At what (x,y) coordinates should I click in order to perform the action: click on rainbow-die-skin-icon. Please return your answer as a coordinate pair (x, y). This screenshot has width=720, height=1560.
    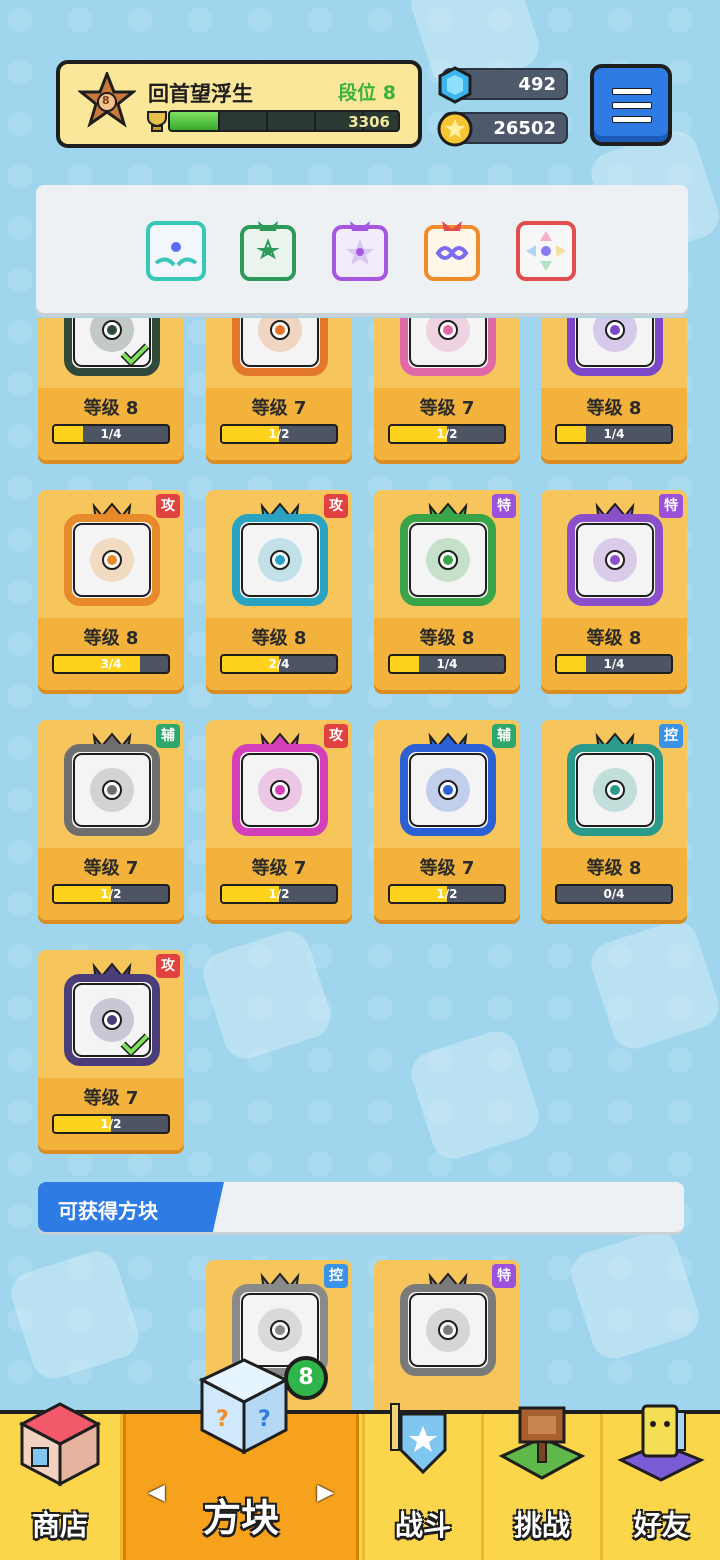
    Looking at the image, I should click on (546, 251).